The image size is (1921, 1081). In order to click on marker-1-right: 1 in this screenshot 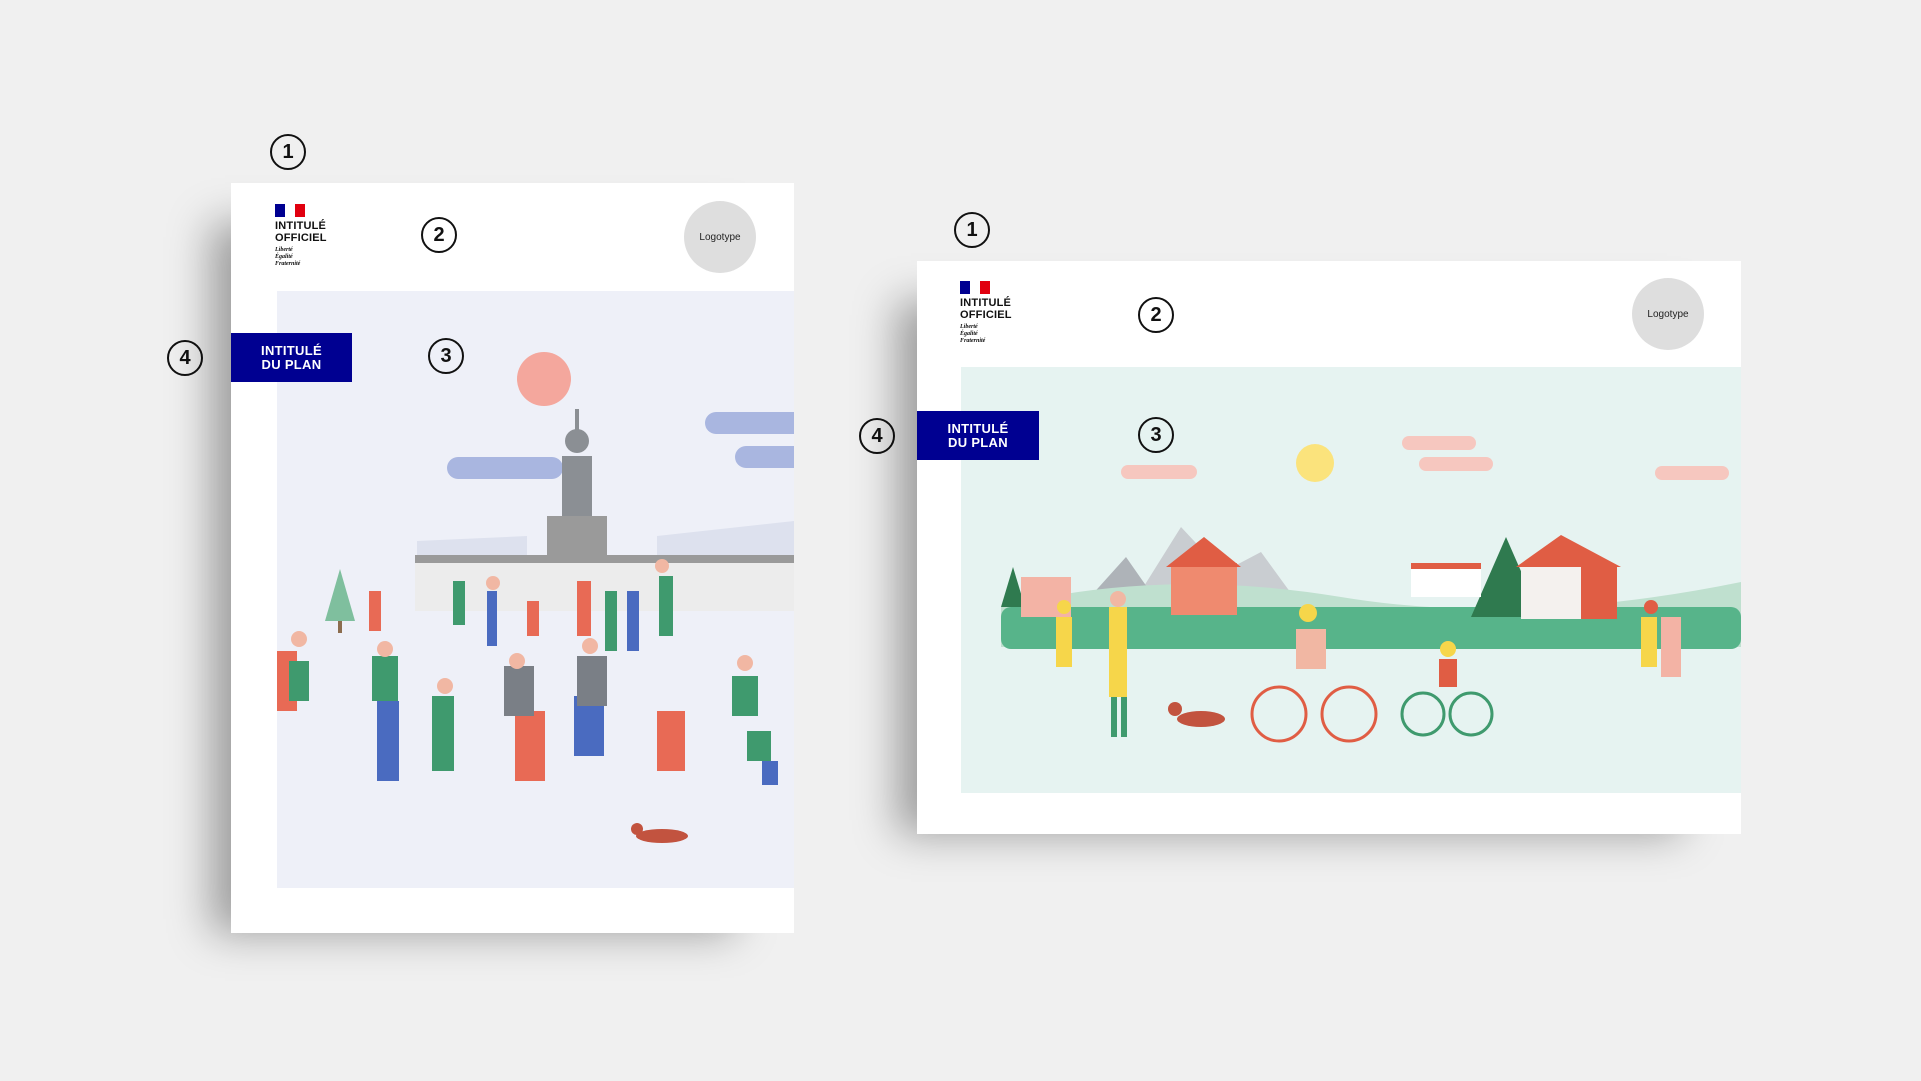, I will do `click(972, 230)`.